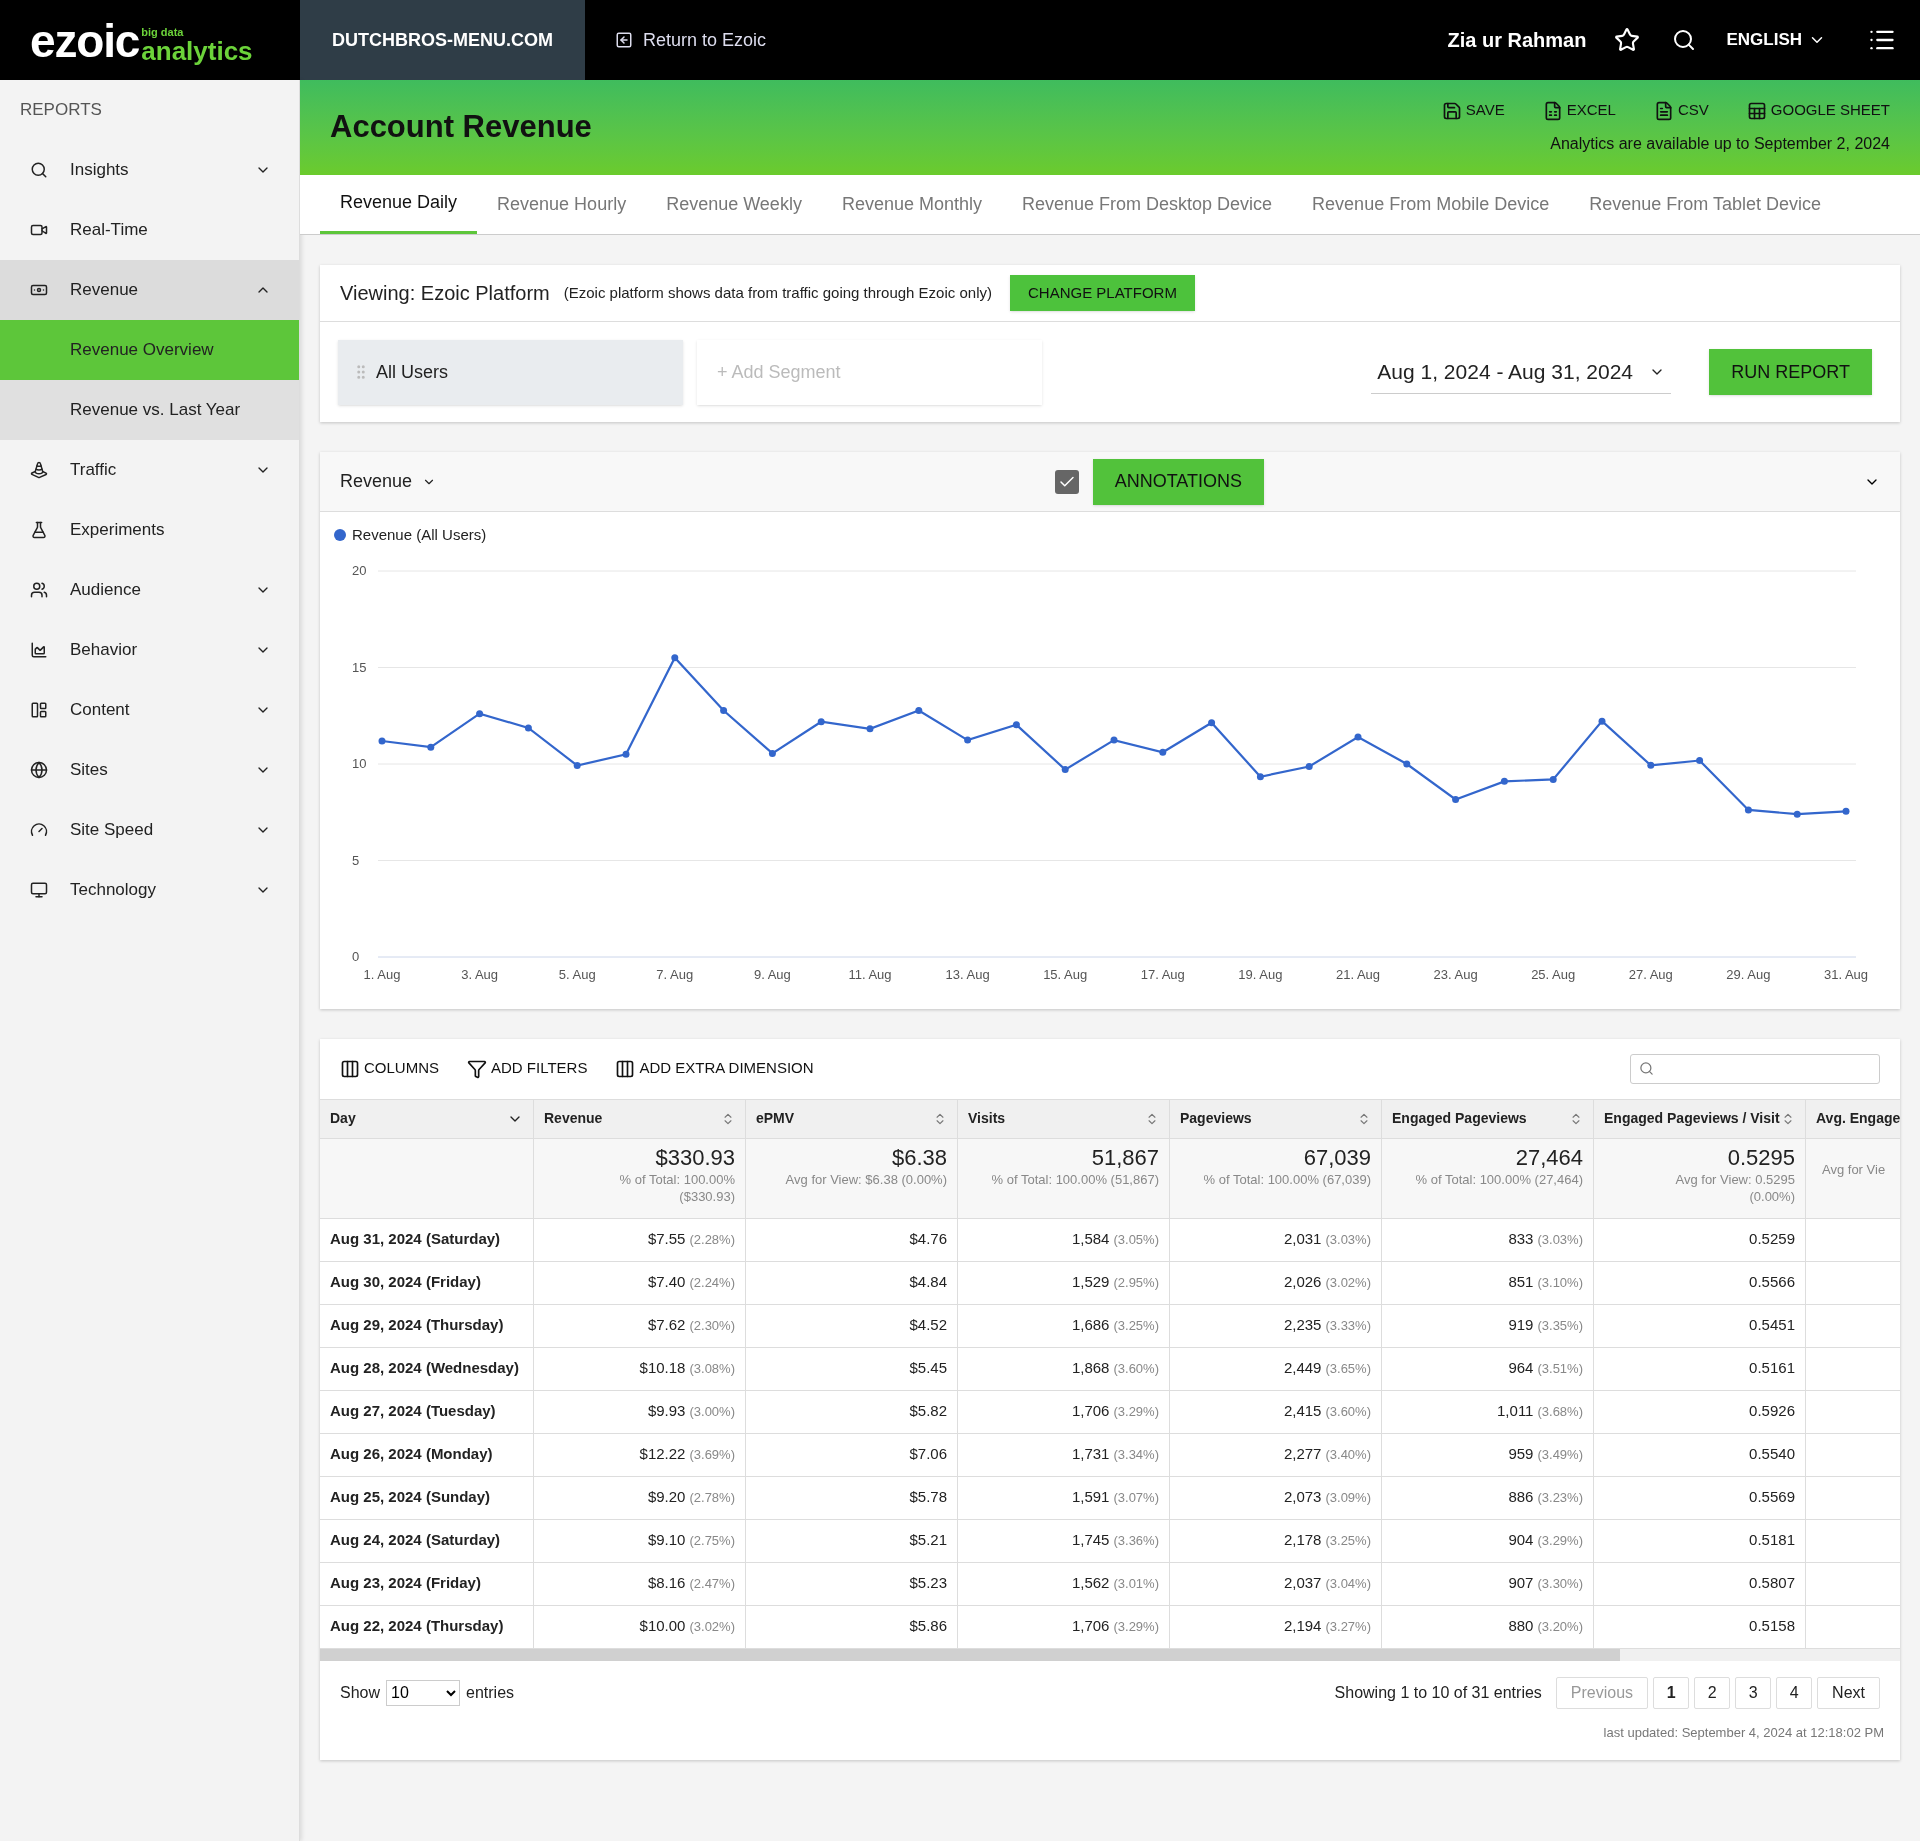 This screenshot has width=1920, height=1841. What do you see at coordinates (1488, 1239) in the screenshot?
I see `table-cell: 833 (3.03%)` at bounding box center [1488, 1239].